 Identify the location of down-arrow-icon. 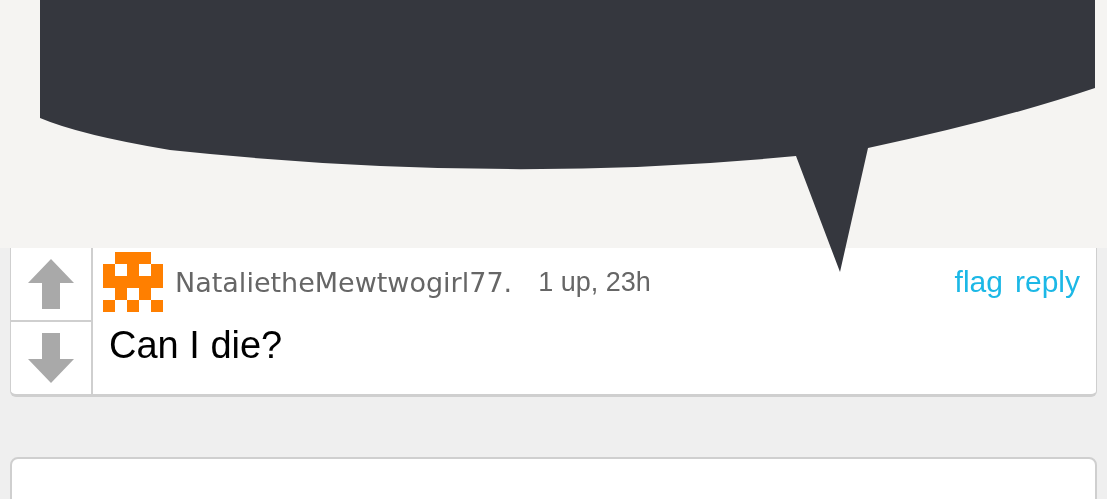
(51, 358).